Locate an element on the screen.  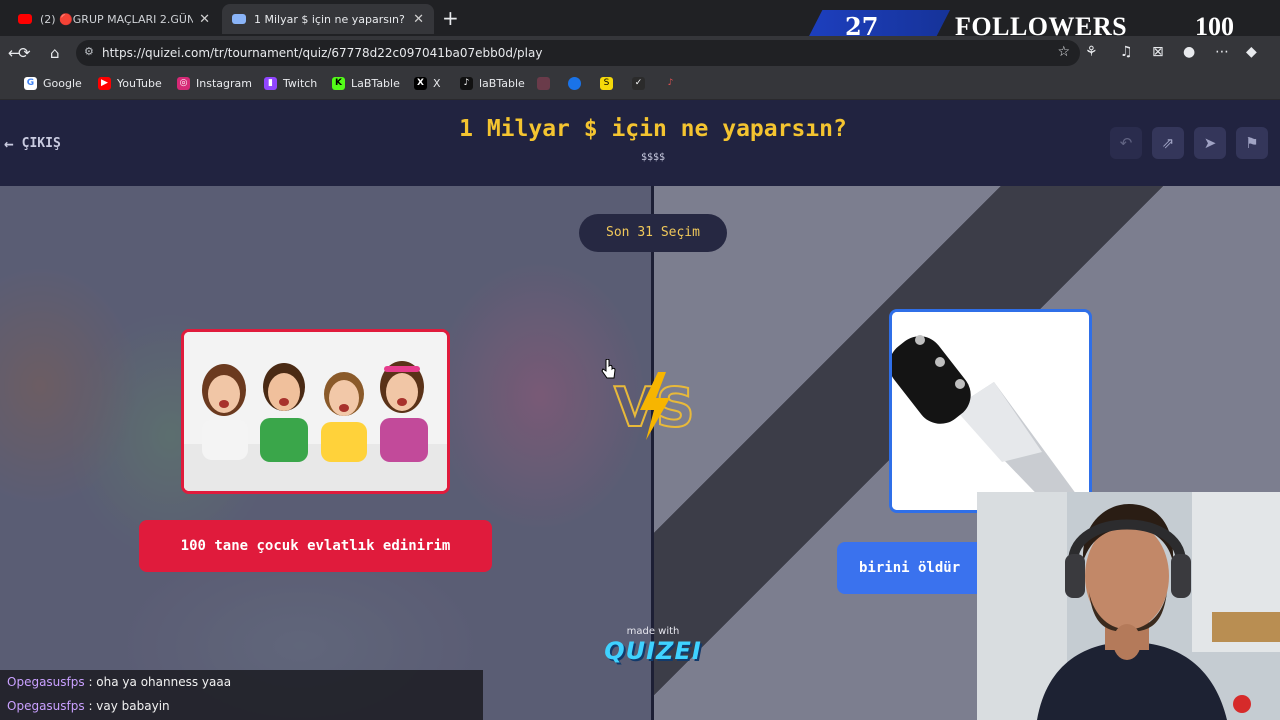
bookmark-youtube: ▶ YouTube is located at coordinates (130, 83).